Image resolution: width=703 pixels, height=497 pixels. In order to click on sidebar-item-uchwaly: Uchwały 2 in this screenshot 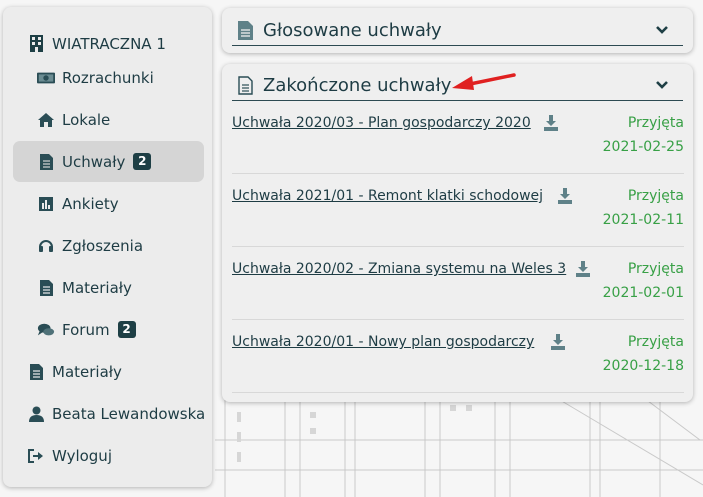, I will do `click(108, 161)`.